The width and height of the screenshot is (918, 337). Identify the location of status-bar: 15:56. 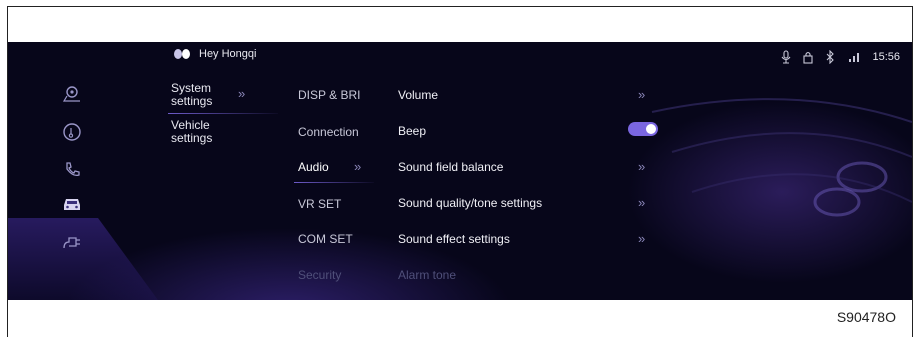
(840, 57).